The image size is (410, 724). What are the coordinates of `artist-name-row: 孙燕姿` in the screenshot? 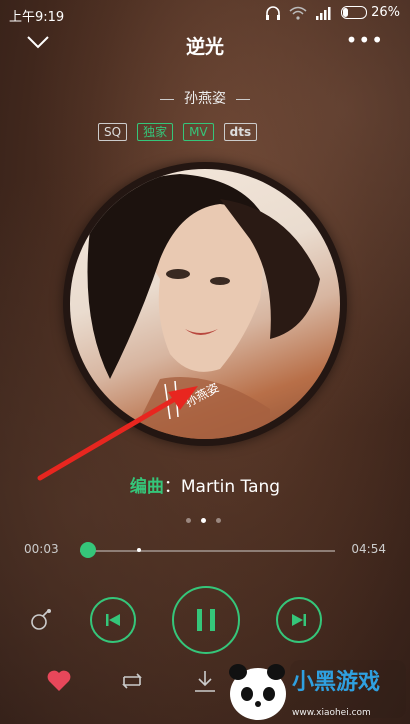 It's located at (205, 98).